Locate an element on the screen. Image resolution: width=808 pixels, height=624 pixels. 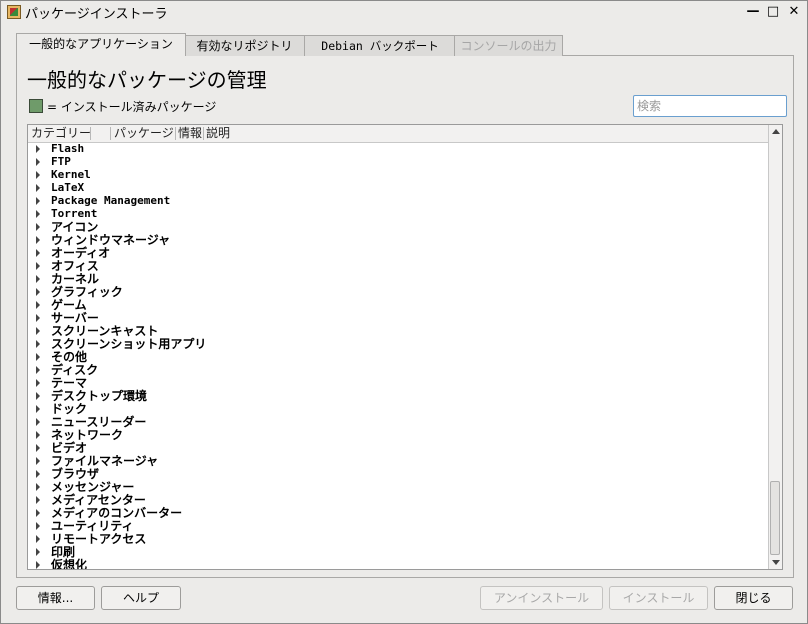
tree-row: グラフィック is located at coordinates (398, 292).